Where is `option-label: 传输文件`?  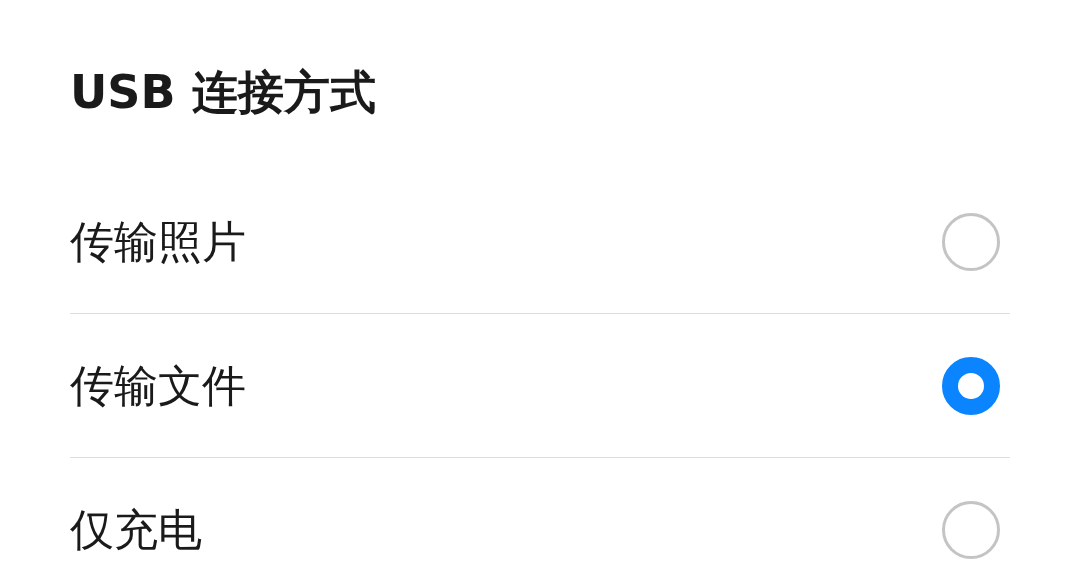
option-label: 传输文件 is located at coordinates (158, 385).